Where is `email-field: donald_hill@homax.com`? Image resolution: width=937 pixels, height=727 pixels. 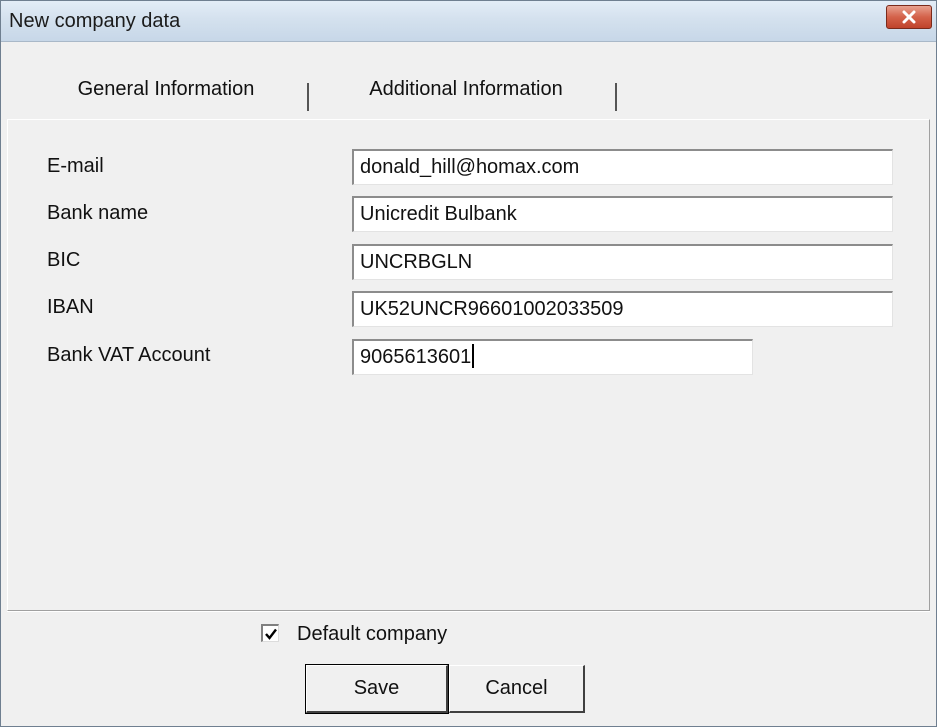
email-field: donald_hill@homax.com is located at coordinates (622, 167).